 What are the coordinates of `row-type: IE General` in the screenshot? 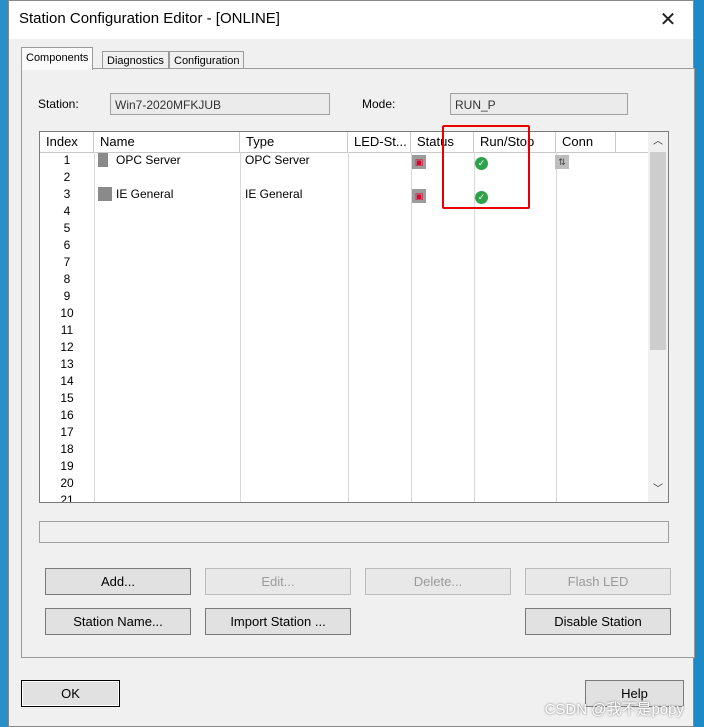 It's located at (274, 194).